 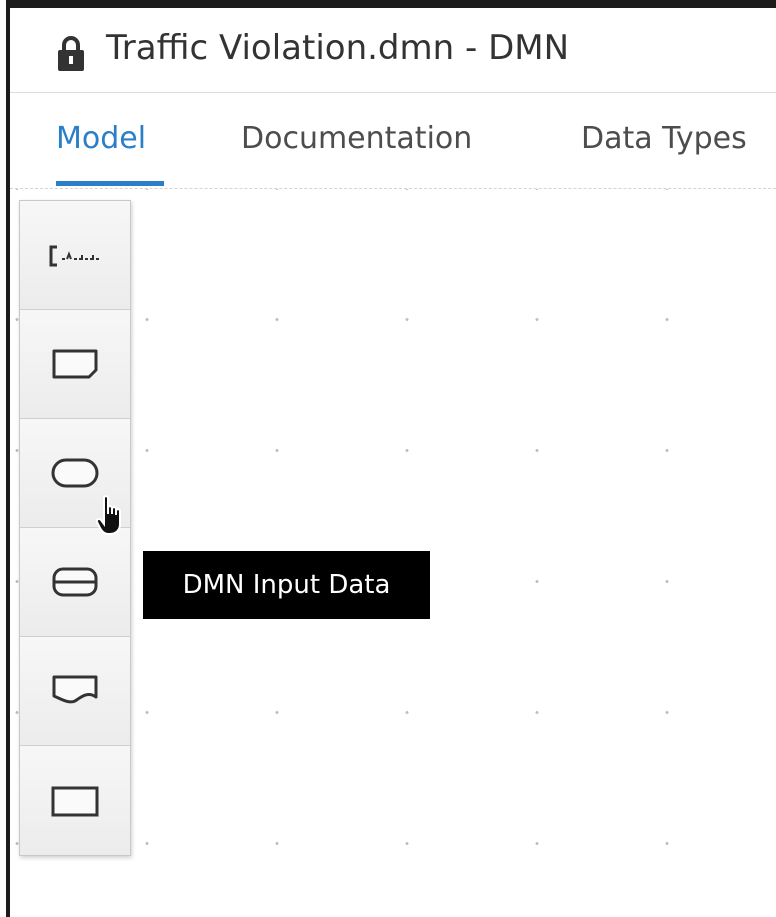 I want to click on palette-item-text-annotation, so click(x=75, y=255).